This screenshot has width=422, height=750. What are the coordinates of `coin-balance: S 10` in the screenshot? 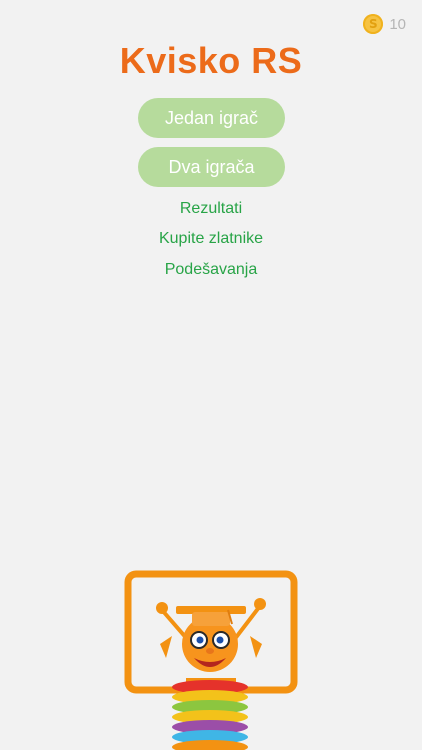 It's located at (384, 24).